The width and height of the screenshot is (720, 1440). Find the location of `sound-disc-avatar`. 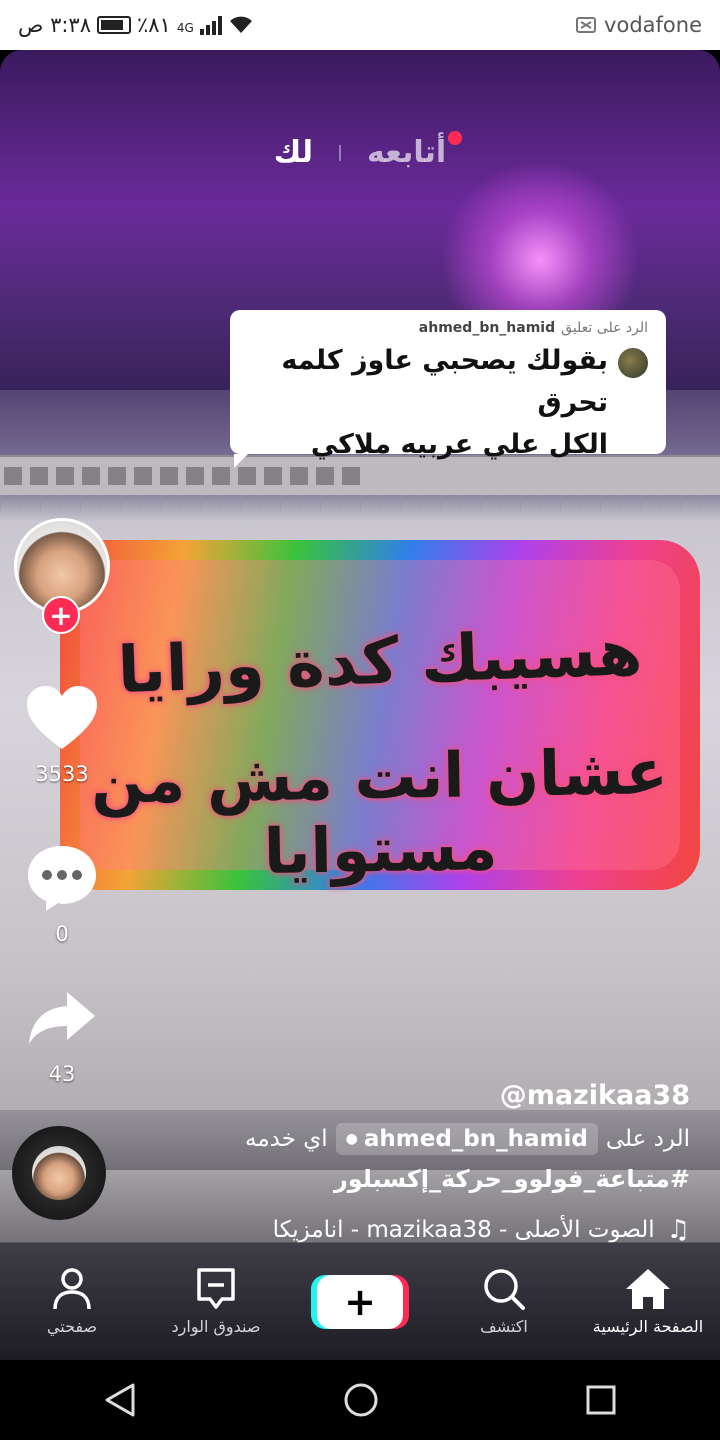

sound-disc-avatar is located at coordinates (59, 1173).